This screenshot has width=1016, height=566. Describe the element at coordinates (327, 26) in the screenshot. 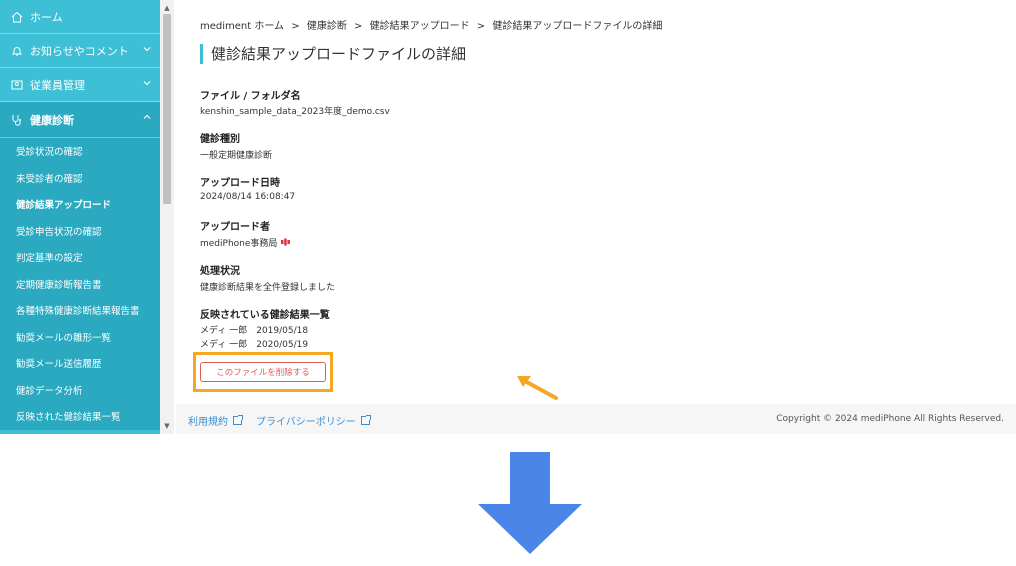

I see `breadcrumb-health-checkup: 健康診断` at that location.